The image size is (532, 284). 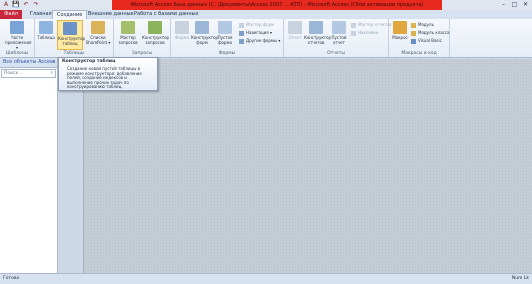 What do you see at coordinates (155, 27) in the screenshot?
I see `query-designer-icon` at bounding box center [155, 27].